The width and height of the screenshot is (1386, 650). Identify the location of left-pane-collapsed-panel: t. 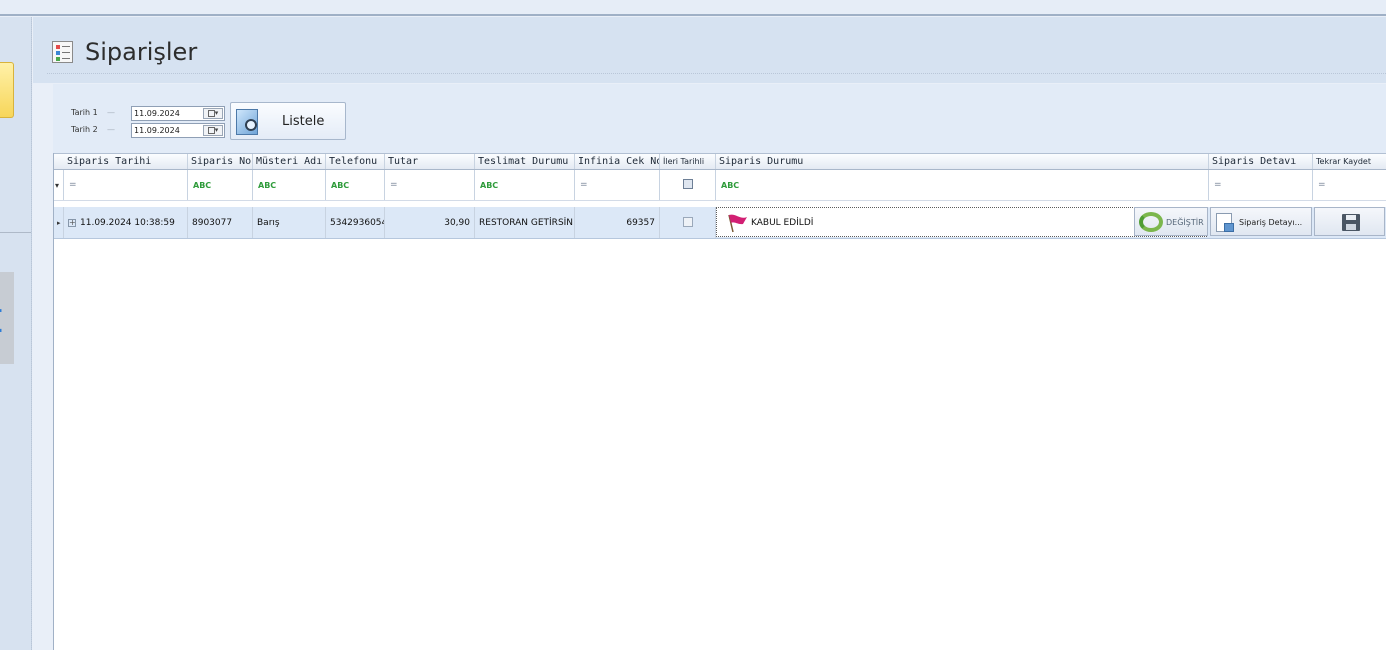
(7, 318).